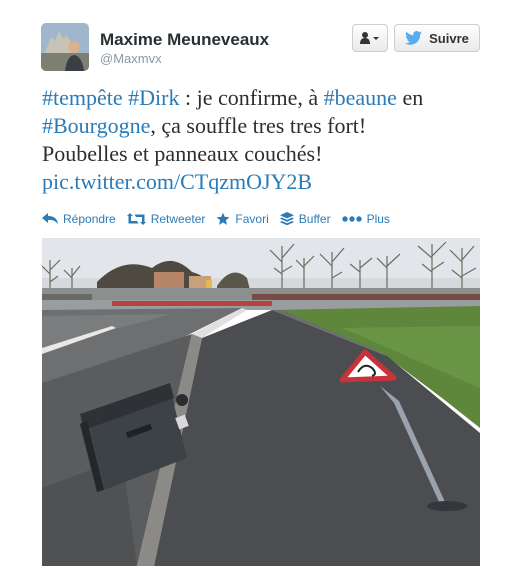 The image size is (518, 581). I want to click on reply-label: Répondre, so click(89, 219).